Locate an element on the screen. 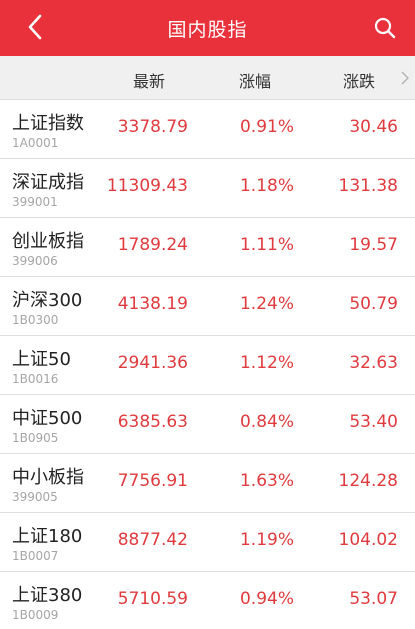 This screenshot has height=629, width=415. change-value: 131.38 is located at coordinates (368, 186).